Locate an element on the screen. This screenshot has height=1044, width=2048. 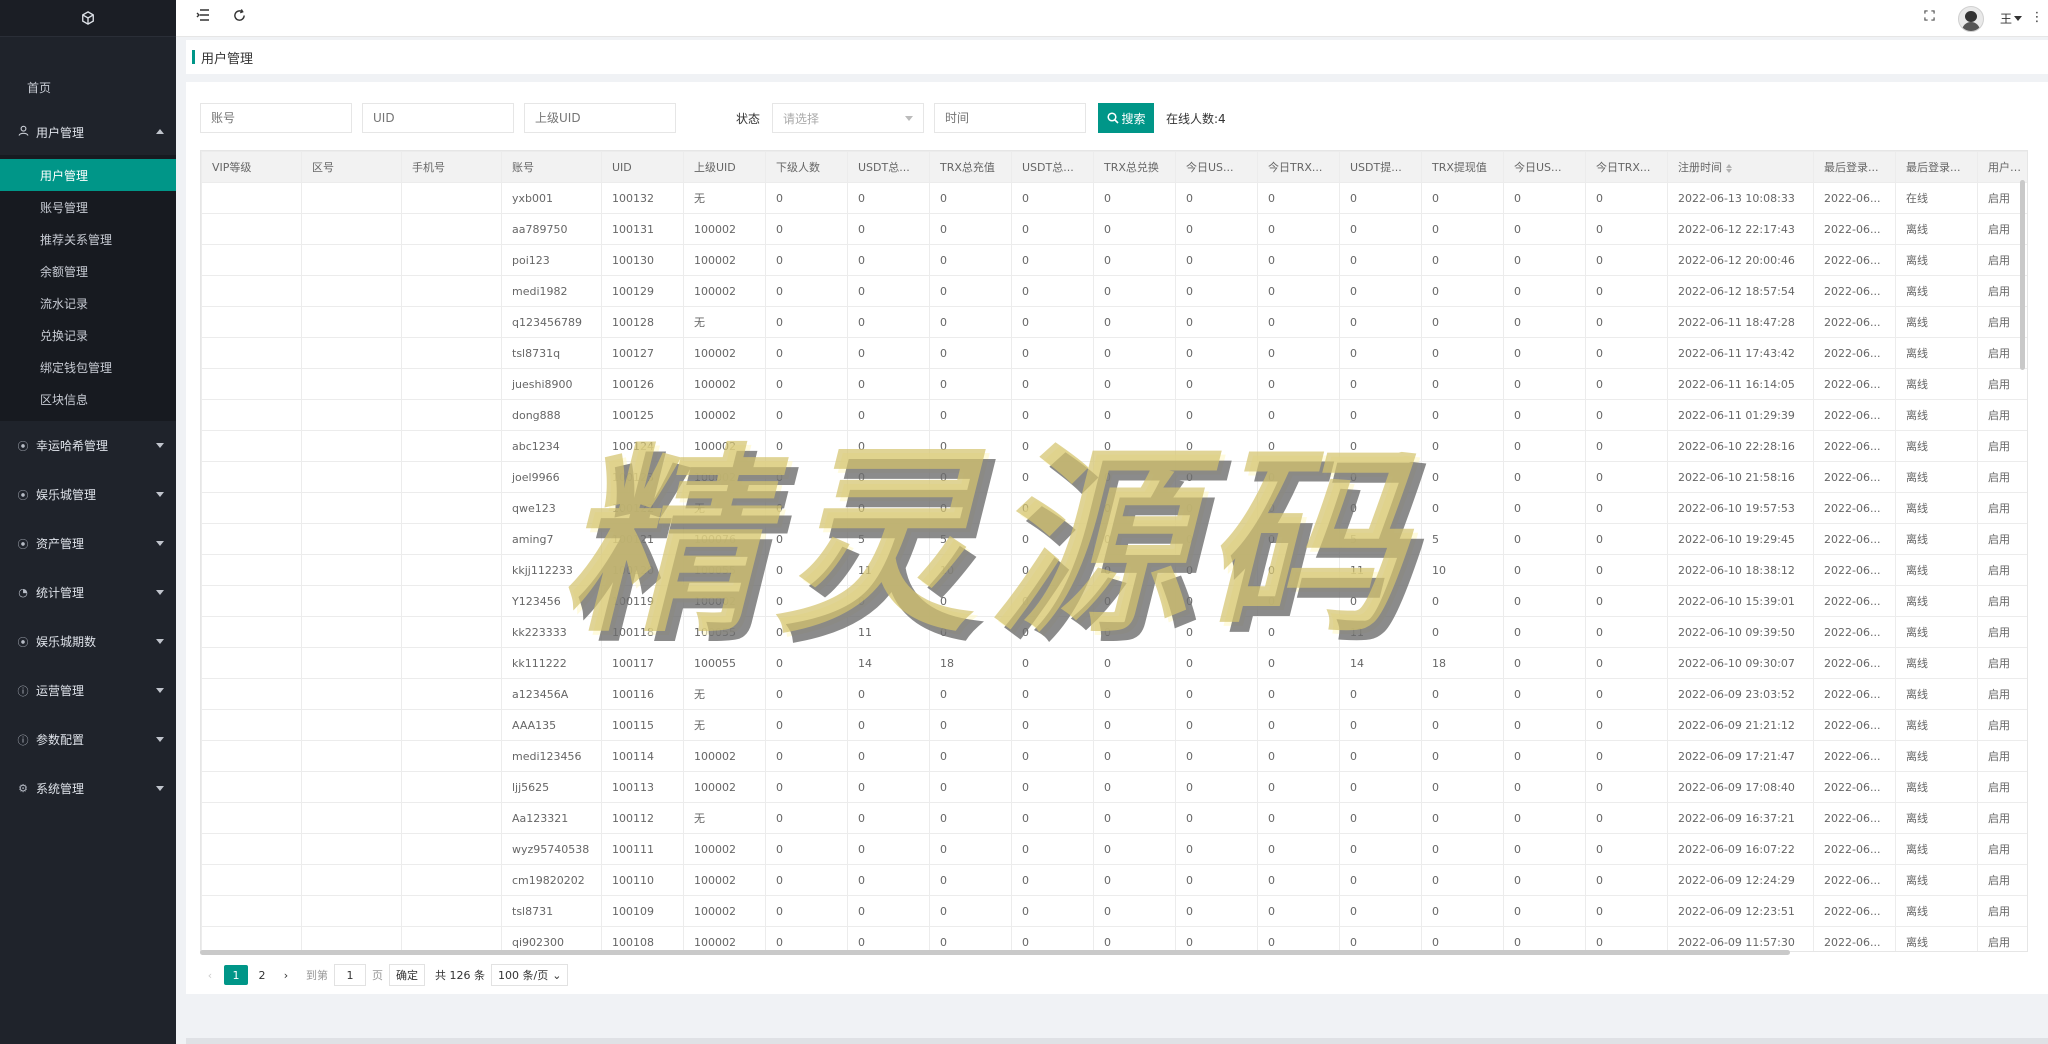
table-cell: cm19820202 is located at coordinates (551, 880).